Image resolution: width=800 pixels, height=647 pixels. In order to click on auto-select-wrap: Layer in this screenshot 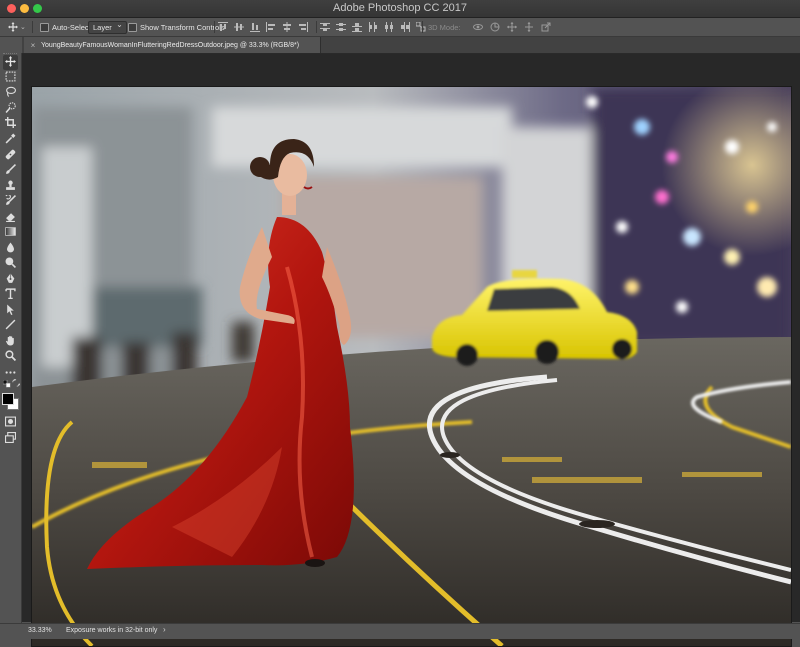, I will do `click(107, 27)`.